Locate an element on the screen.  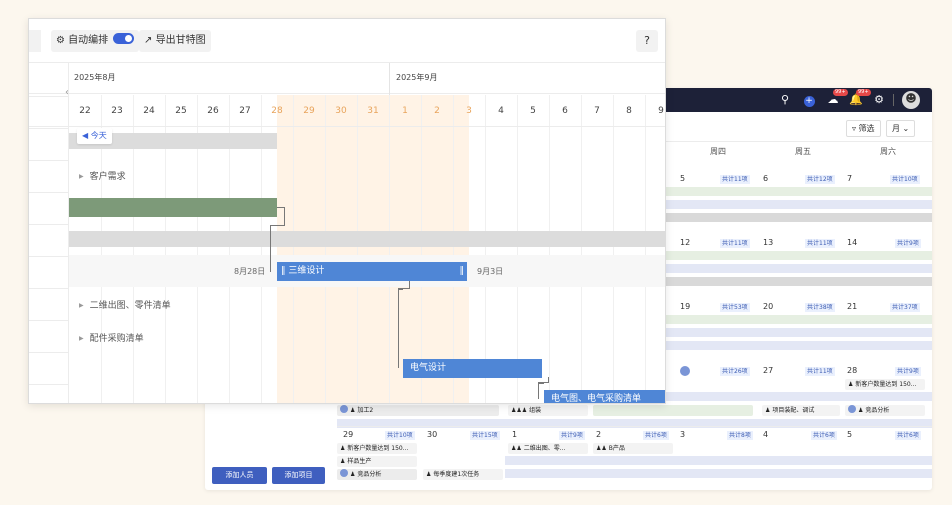
chevron-down-icon: ⌄ is located at coordinates (906, 128).